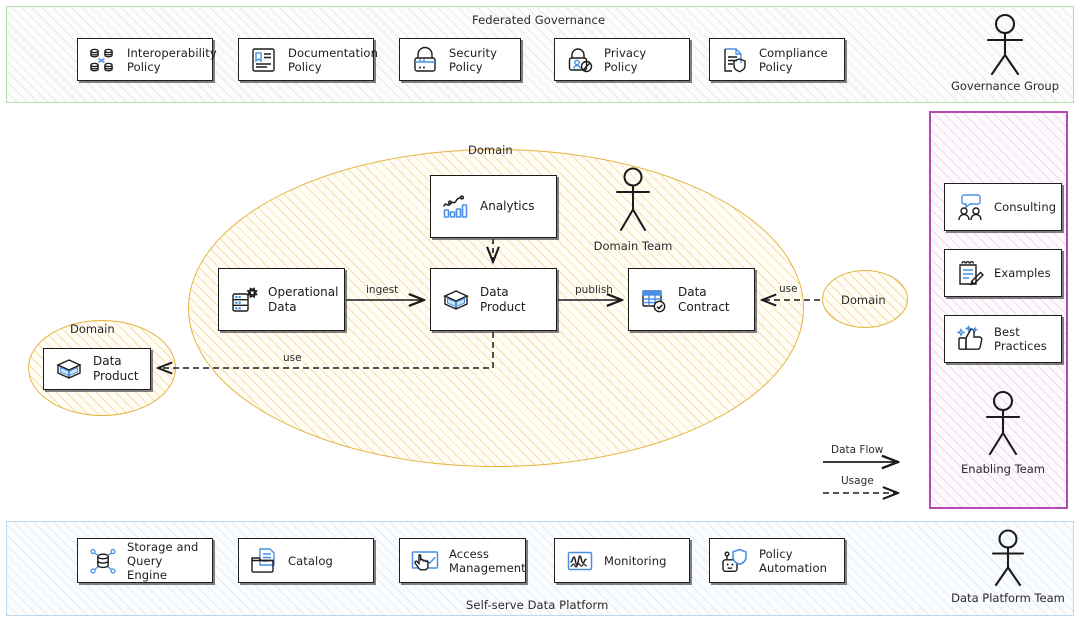  Describe the element at coordinates (382, 290) in the screenshot. I see `edge-label-ingest: ingest` at that location.